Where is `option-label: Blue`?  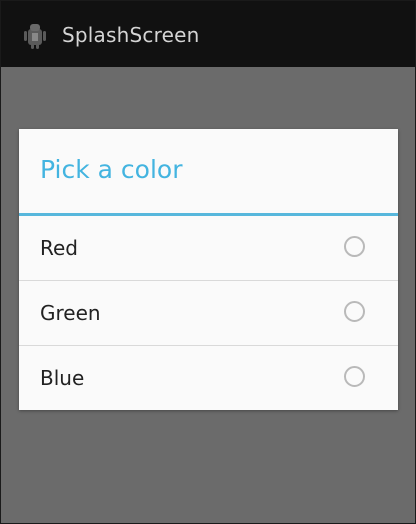
option-label: Blue is located at coordinates (62, 378).